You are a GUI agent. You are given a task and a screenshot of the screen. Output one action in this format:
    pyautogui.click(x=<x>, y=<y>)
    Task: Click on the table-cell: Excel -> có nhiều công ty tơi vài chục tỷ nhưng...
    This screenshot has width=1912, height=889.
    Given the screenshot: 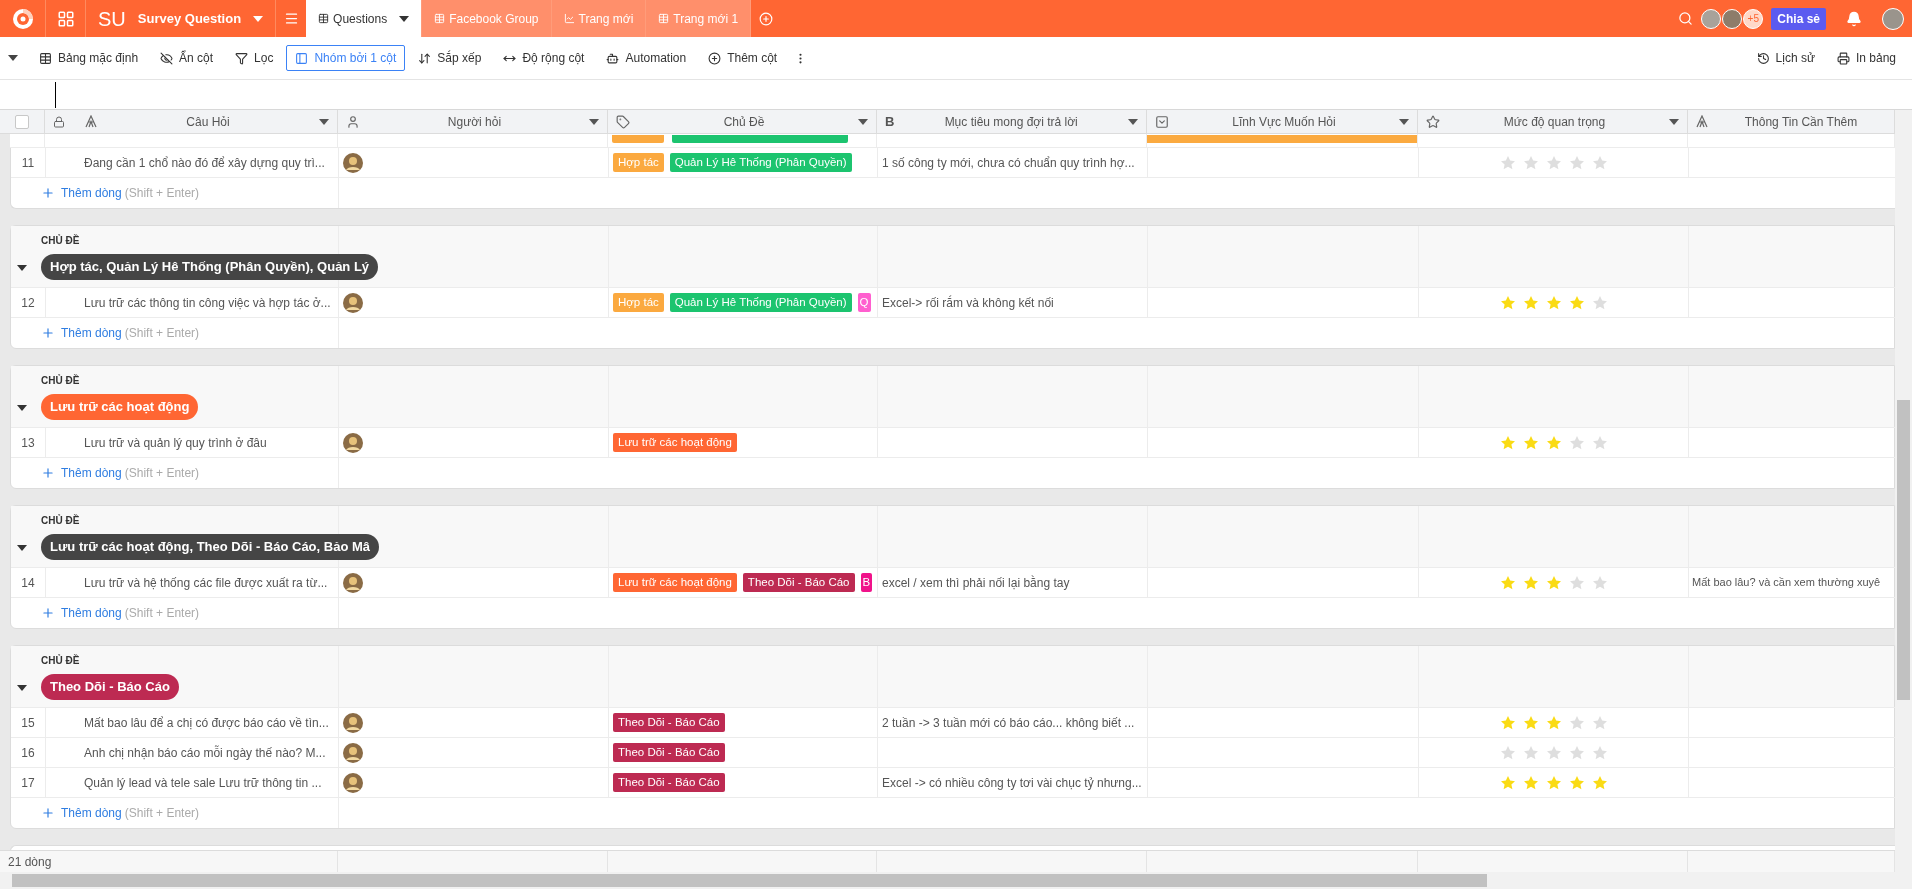 What is the action you would take?
    pyautogui.click(x=1013, y=783)
    